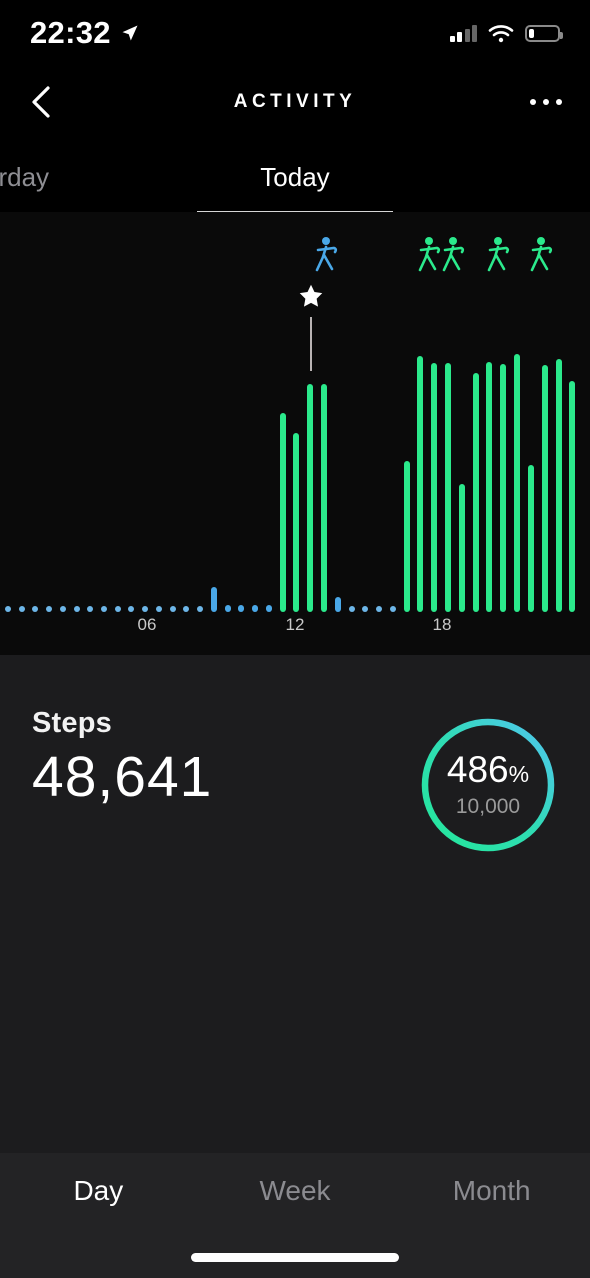  Describe the element at coordinates (546, 102) in the screenshot. I see `more-options-icon` at that location.